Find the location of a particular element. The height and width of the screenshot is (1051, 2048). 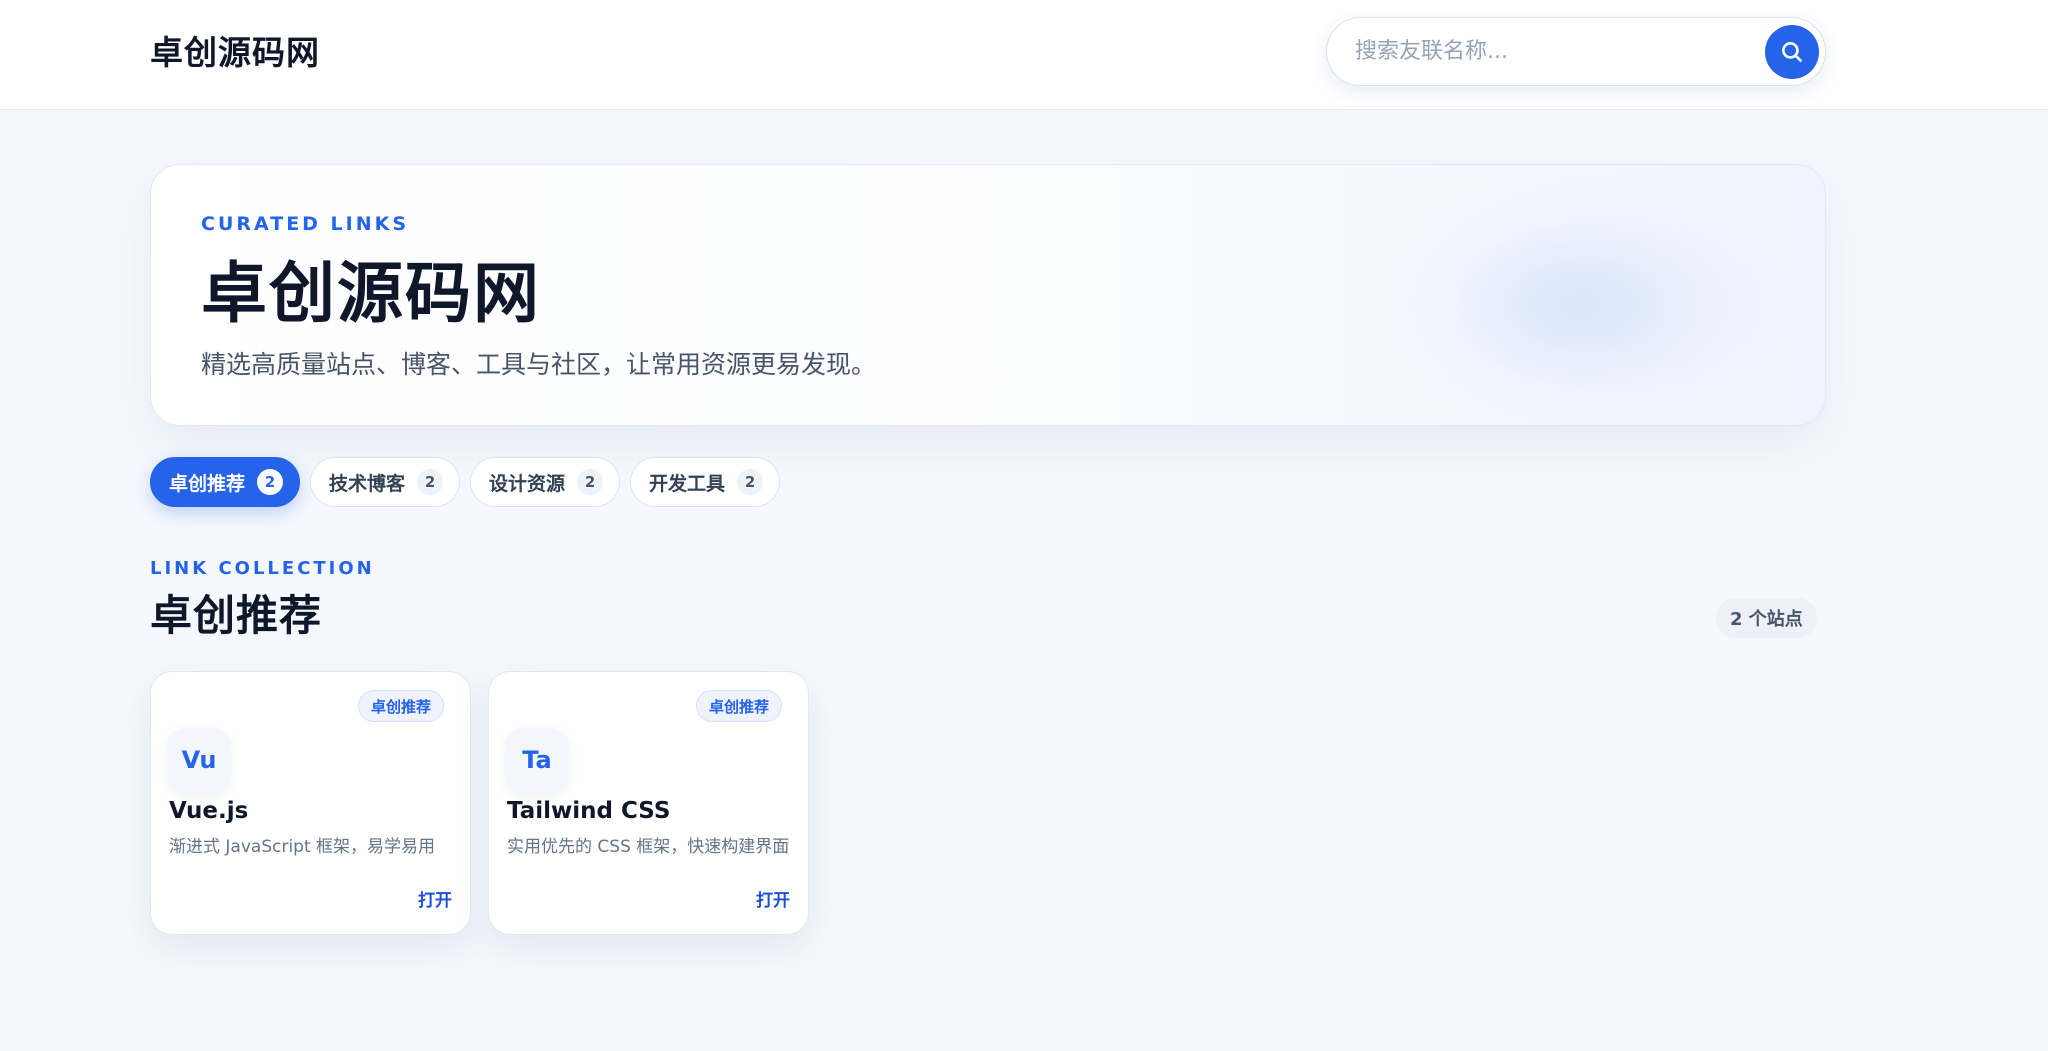

card-logo: Vu is located at coordinates (199, 760).